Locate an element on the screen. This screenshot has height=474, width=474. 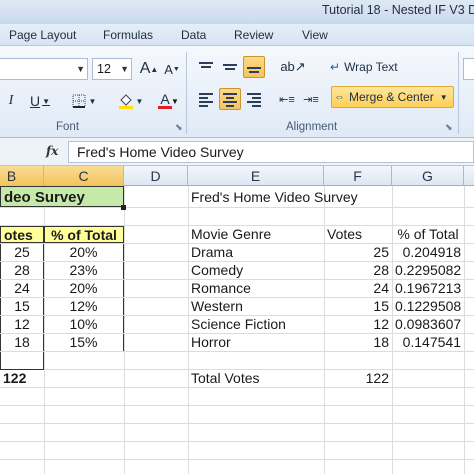
genre-cell: Drama is located at coordinates (212, 252).